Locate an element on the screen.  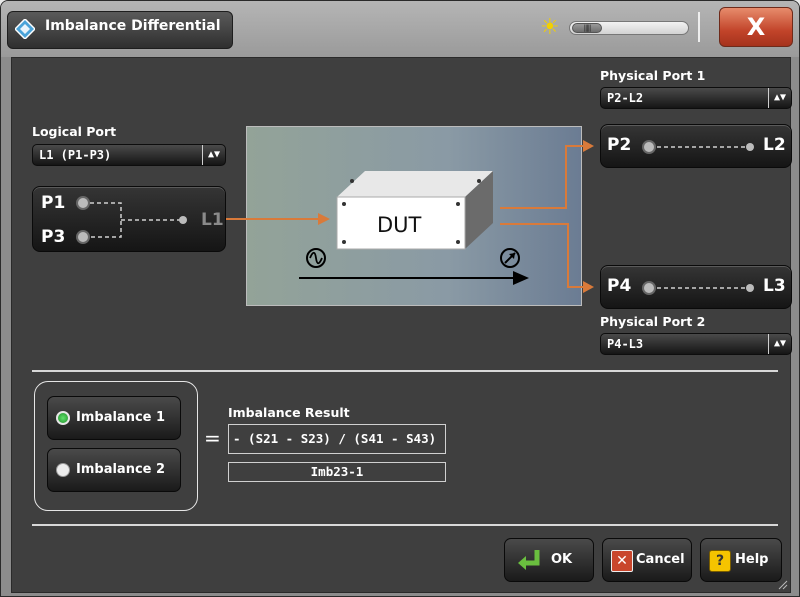
close-icon: X is located at coordinates (756, 27).